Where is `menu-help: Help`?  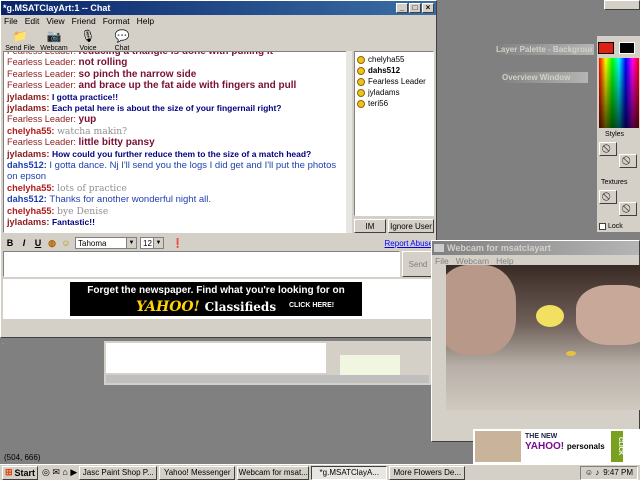 menu-help: Help is located at coordinates (145, 21).